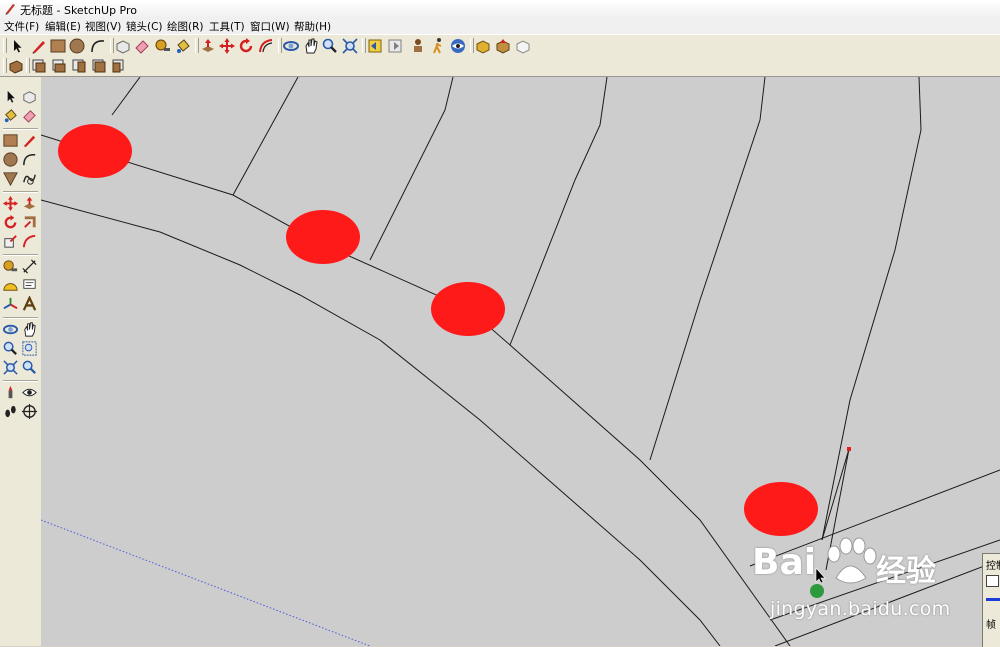 The height and width of the screenshot is (647, 1000). Describe the element at coordinates (523, 46) in the screenshot. I see `share-component-icon` at that location.